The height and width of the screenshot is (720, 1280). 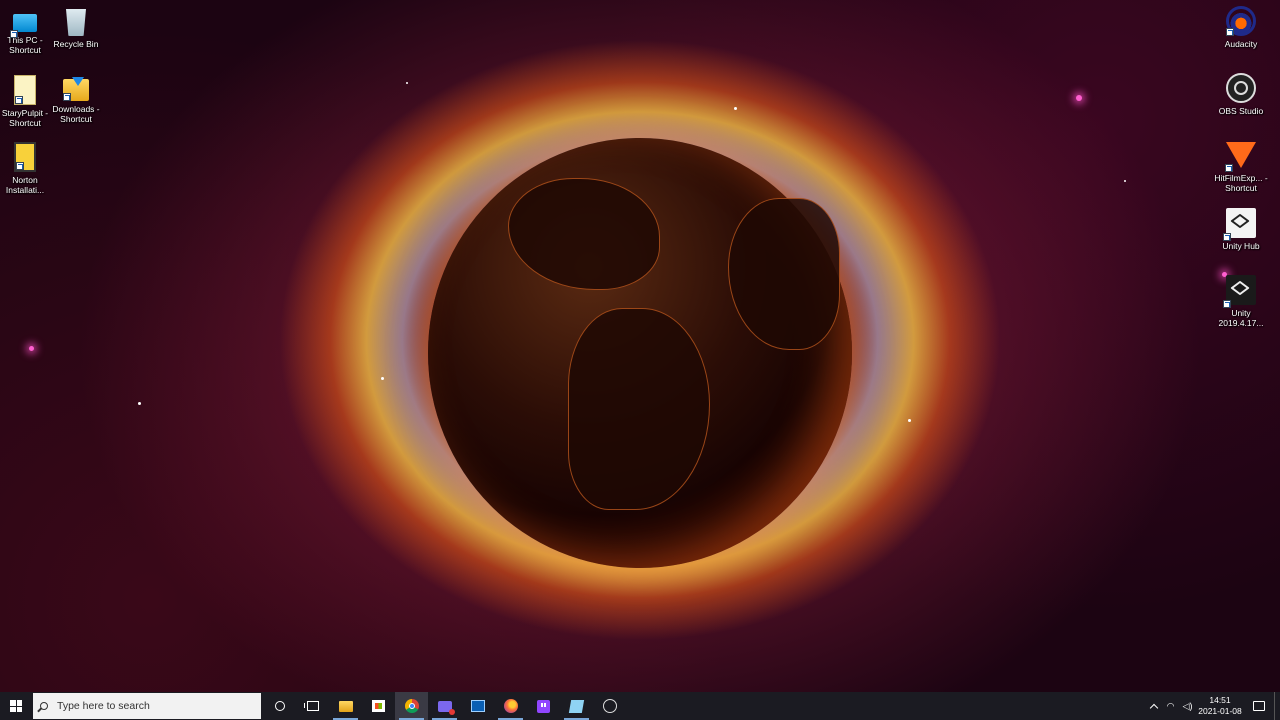 I want to click on twitch-icon, so click(x=543, y=706).